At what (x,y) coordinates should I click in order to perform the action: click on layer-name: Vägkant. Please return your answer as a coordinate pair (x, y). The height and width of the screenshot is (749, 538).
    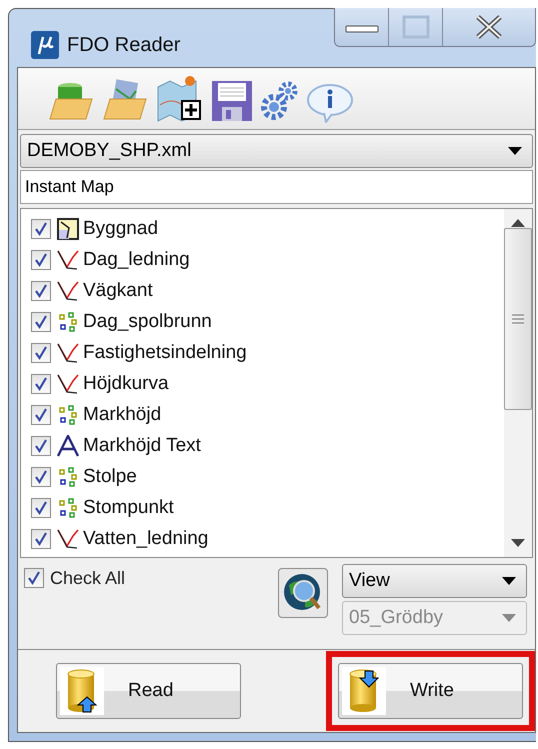
    Looking at the image, I should click on (118, 291).